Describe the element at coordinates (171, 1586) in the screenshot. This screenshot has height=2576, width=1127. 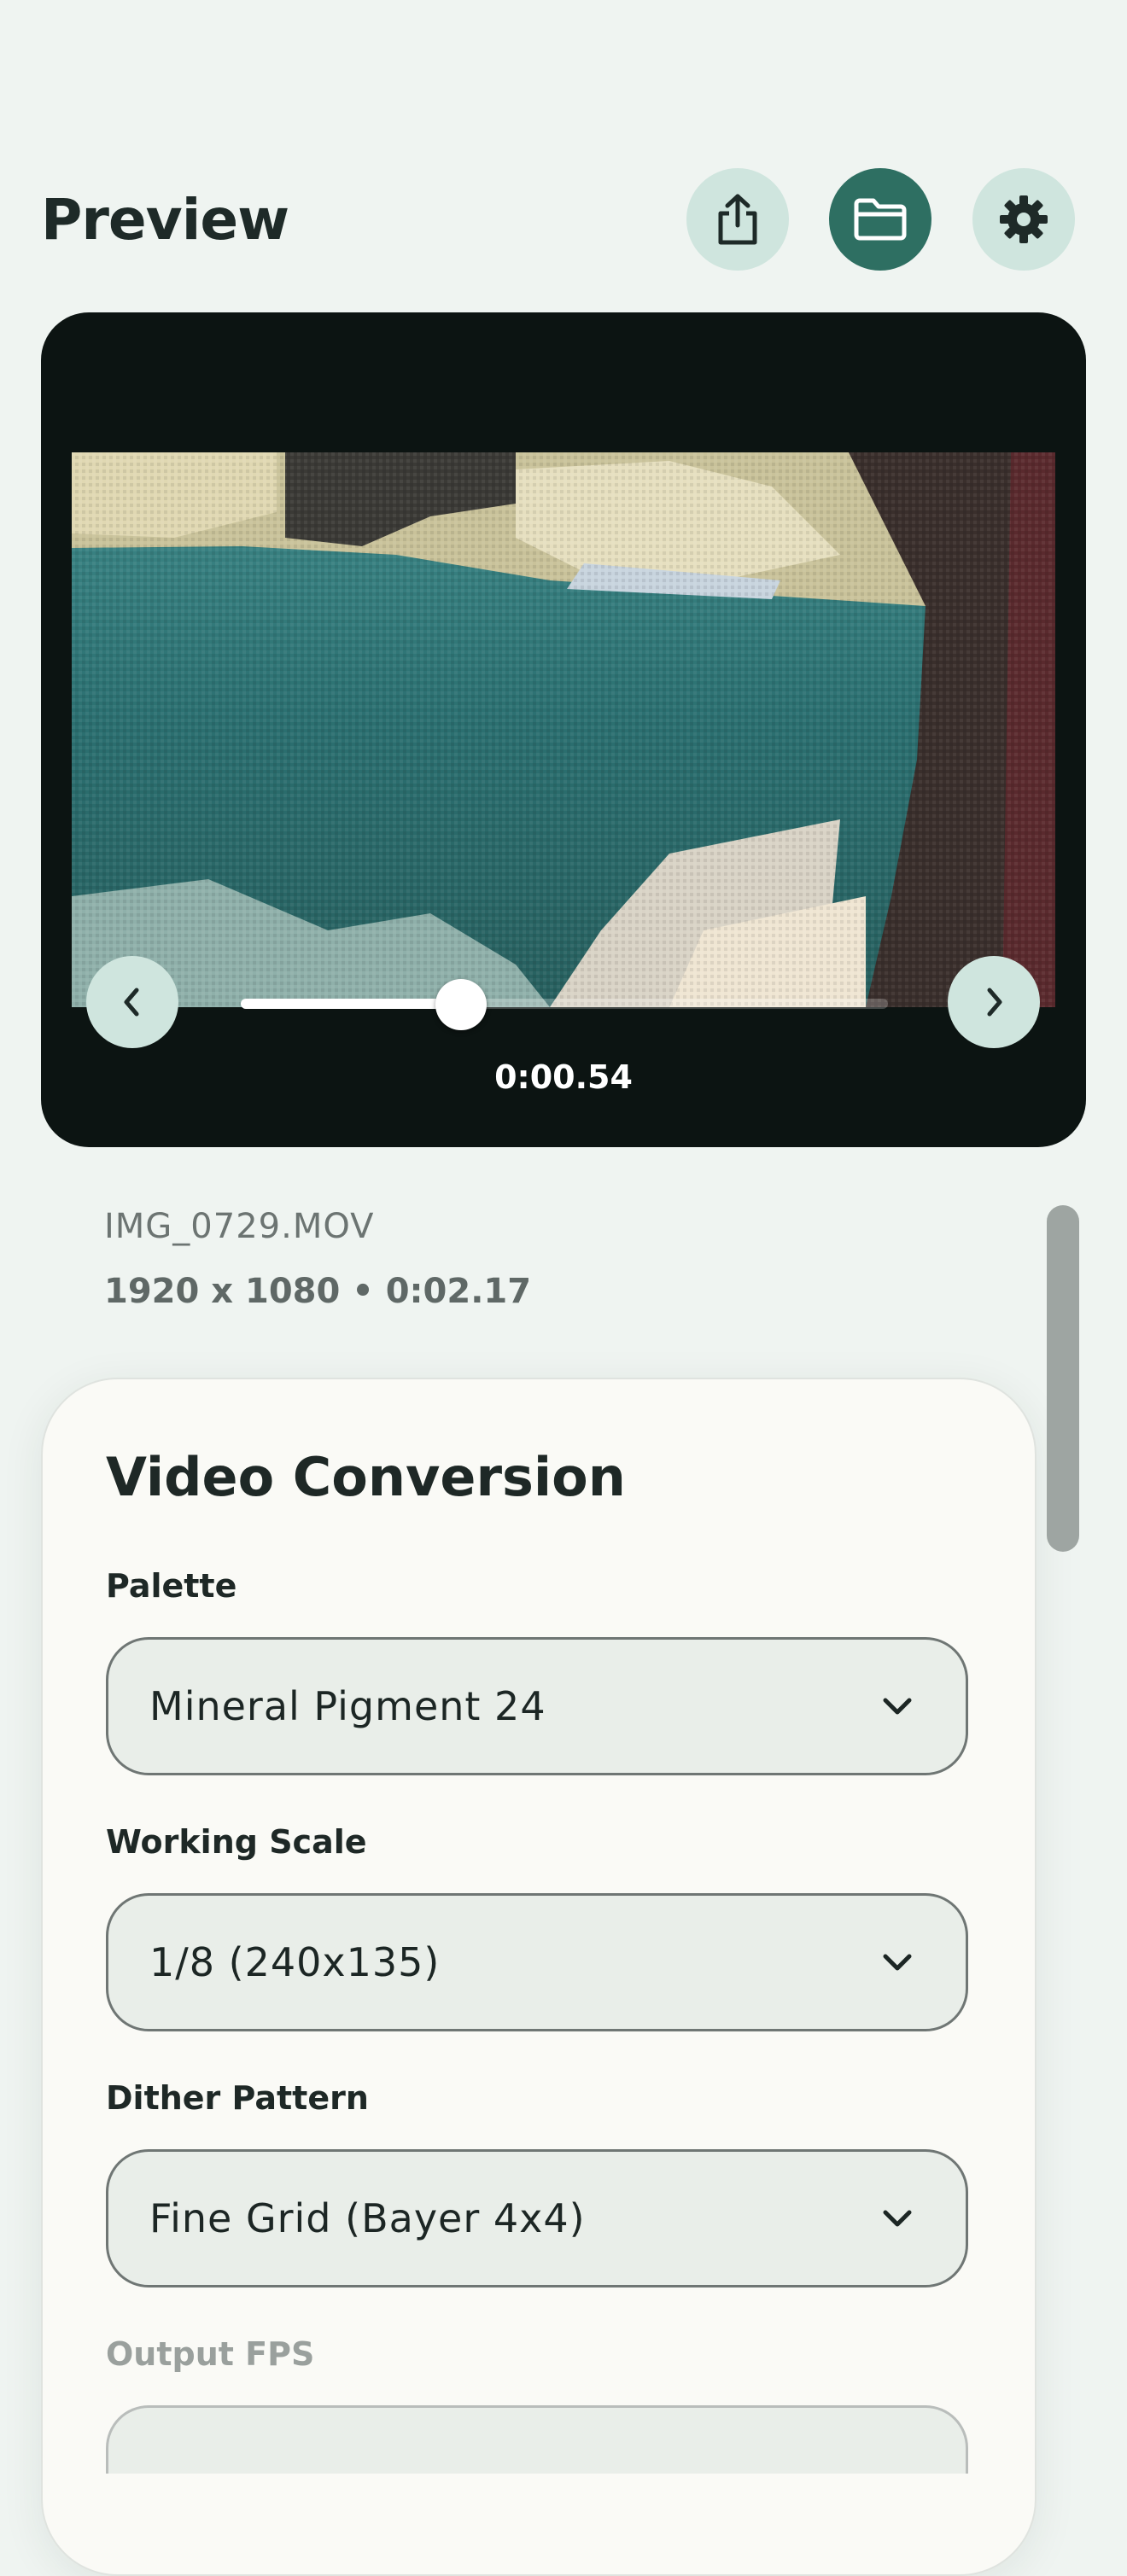
I see `palette-label: Palette` at that location.